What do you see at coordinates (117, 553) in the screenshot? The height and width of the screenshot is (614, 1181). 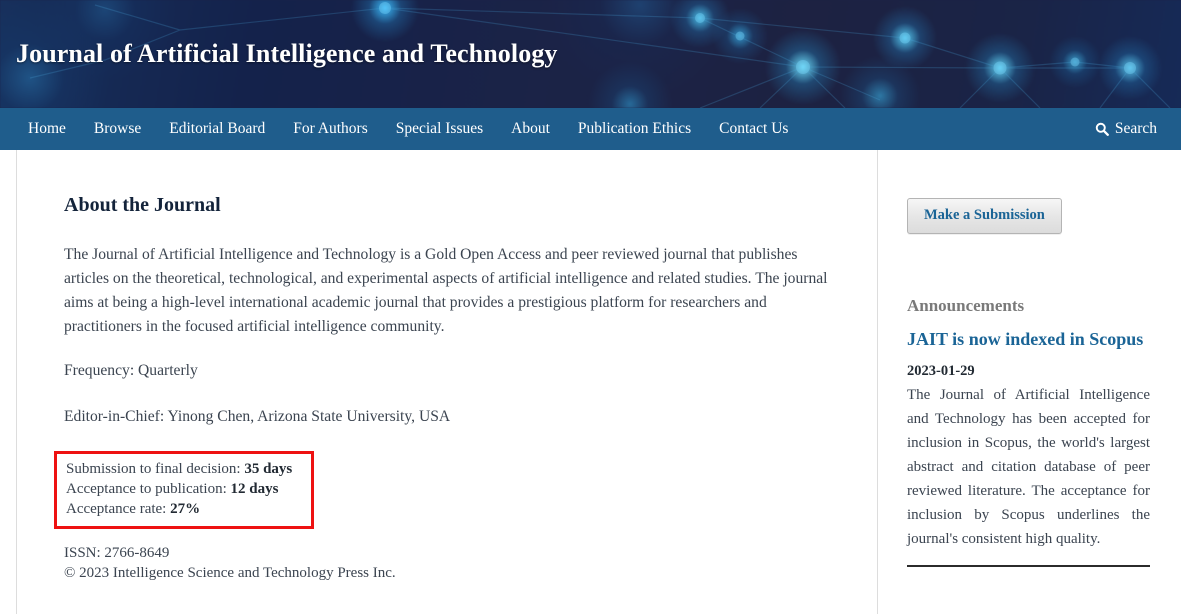 I see `issn-line: ISSN: 2766-8649` at bounding box center [117, 553].